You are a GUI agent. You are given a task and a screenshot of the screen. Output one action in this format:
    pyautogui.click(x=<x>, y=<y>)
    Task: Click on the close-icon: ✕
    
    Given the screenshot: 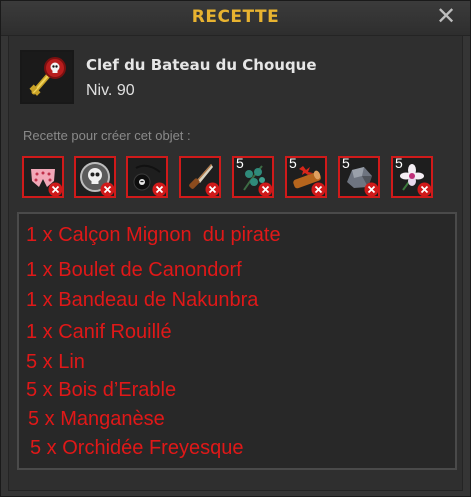 What is the action you would take?
    pyautogui.click(x=446, y=16)
    